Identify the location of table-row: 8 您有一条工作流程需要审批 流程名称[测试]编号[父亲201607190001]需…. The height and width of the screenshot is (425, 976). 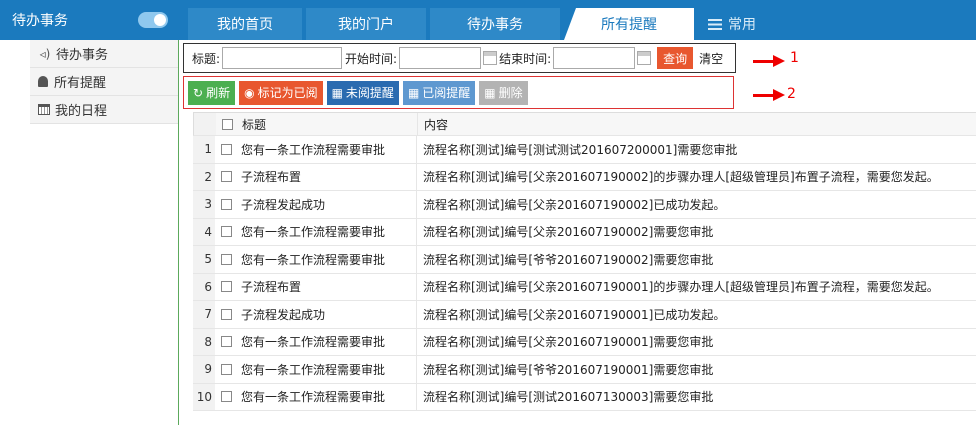
(584, 342).